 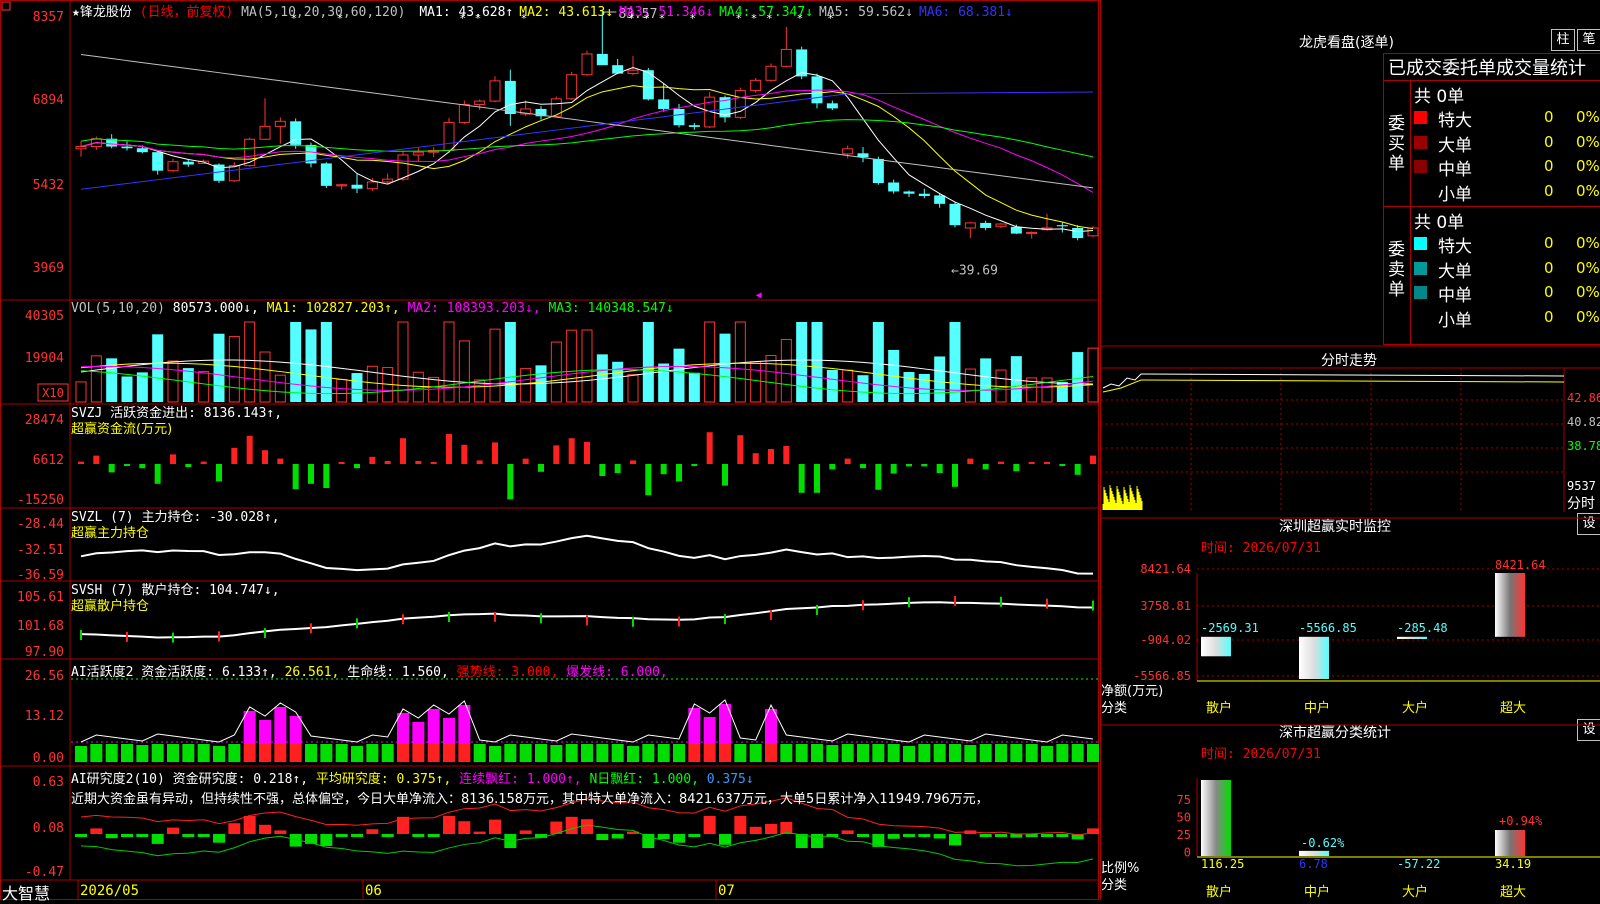 I want to click on sc-category: 散户, so click(x=1219, y=892).